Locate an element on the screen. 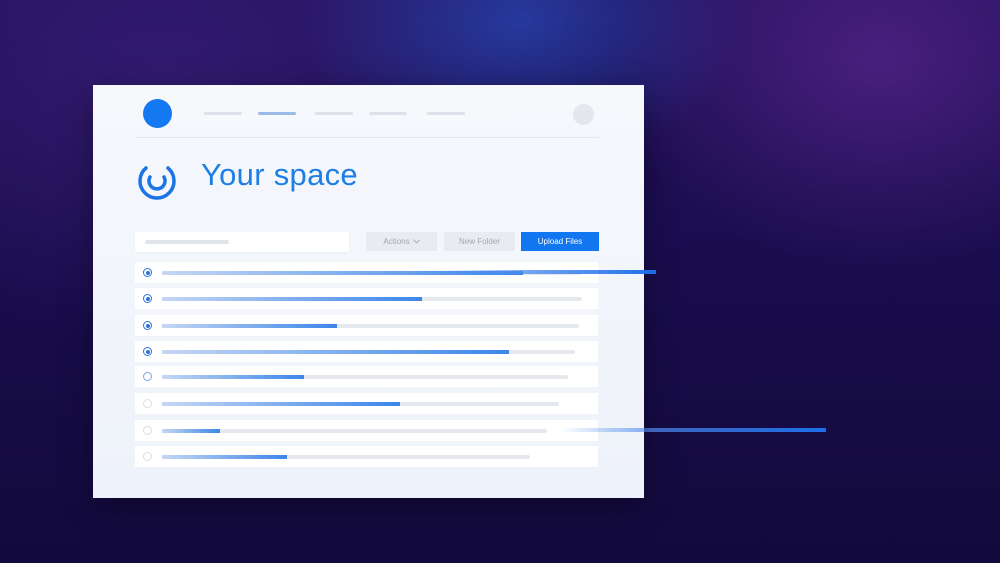 Image resolution: width=1000 pixels, height=563 pixels. upload-files-button: Upload Files is located at coordinates (560, 241).